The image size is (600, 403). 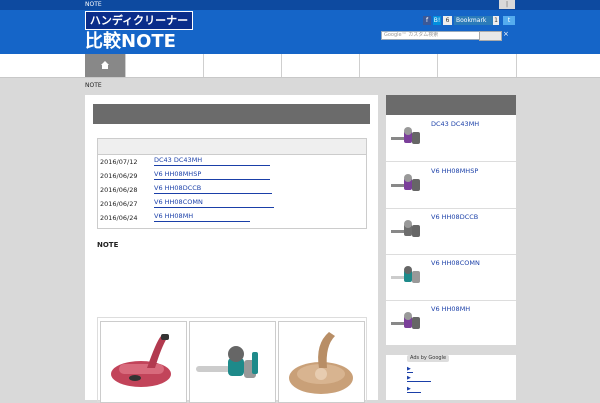 What do you see at coordinates (232, 147) in the screenshot?
I see `table-header` at bounding box center [232, 147].